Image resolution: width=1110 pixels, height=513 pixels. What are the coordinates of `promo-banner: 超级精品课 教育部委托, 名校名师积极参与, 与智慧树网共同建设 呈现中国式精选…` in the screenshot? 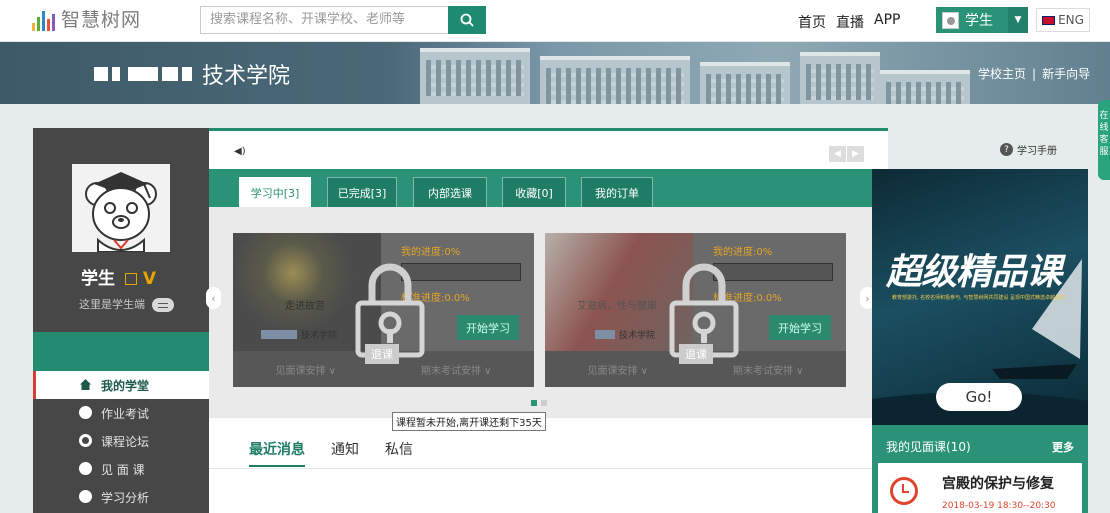 It's located at (980, 297).